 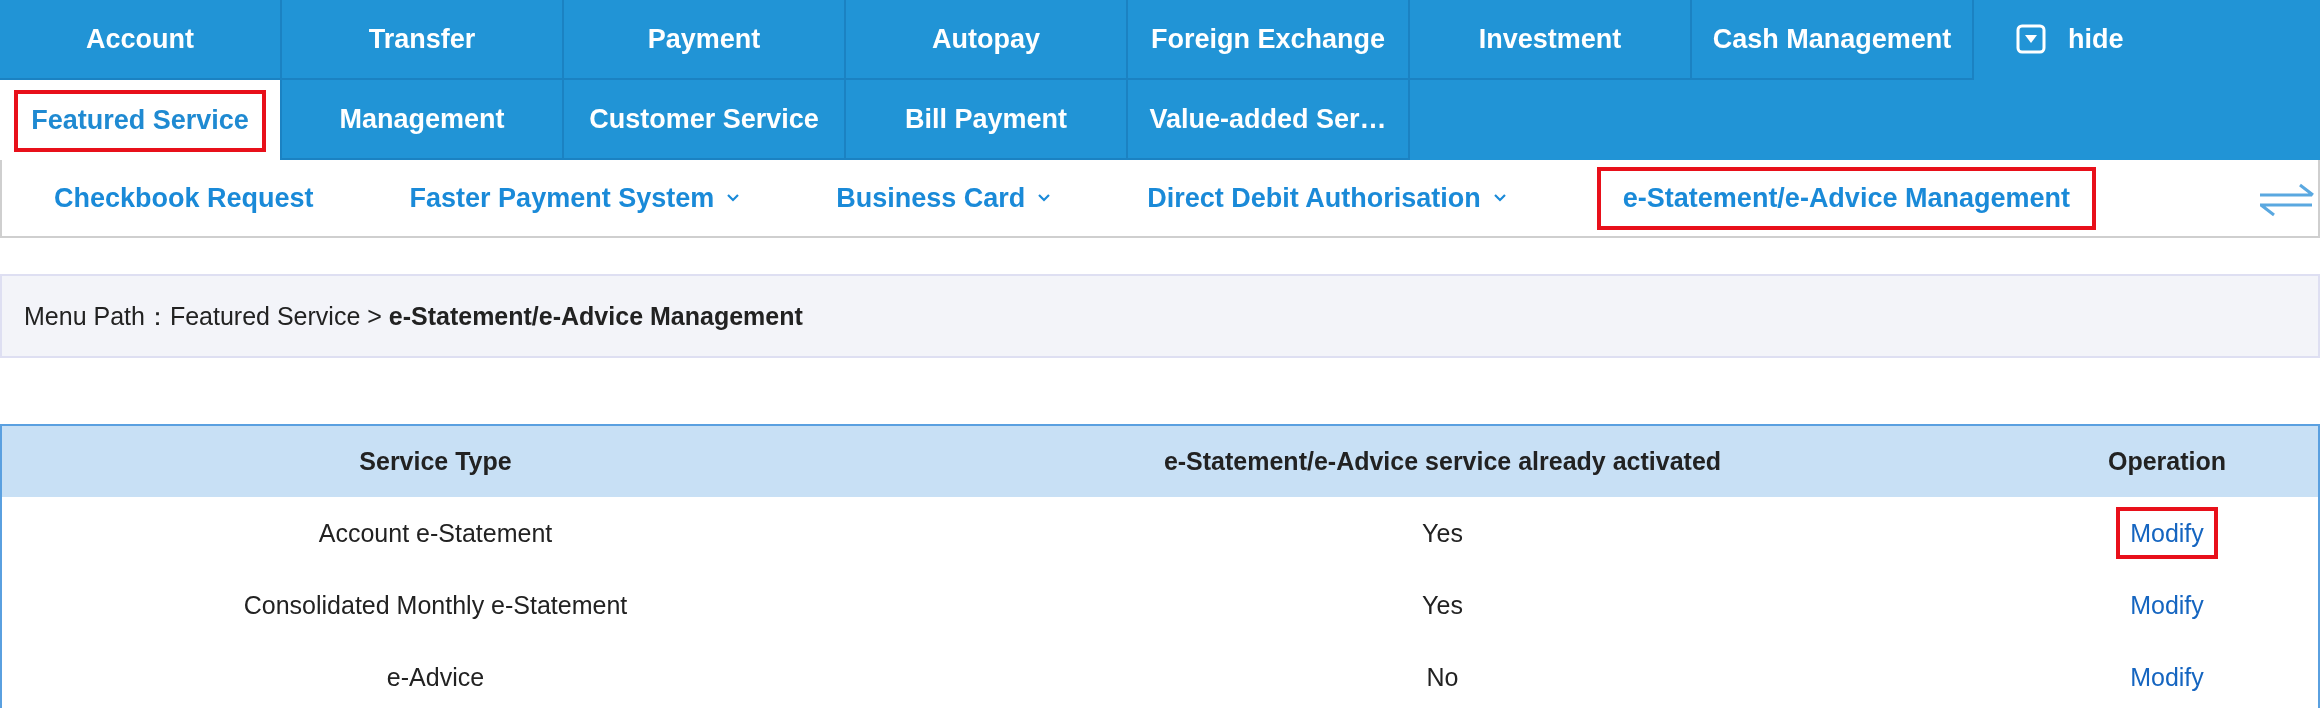 What do you see at coordinates (435, 461) in the screenshot?
I see `column-header: Service Type` at bounding box center [435, 461].